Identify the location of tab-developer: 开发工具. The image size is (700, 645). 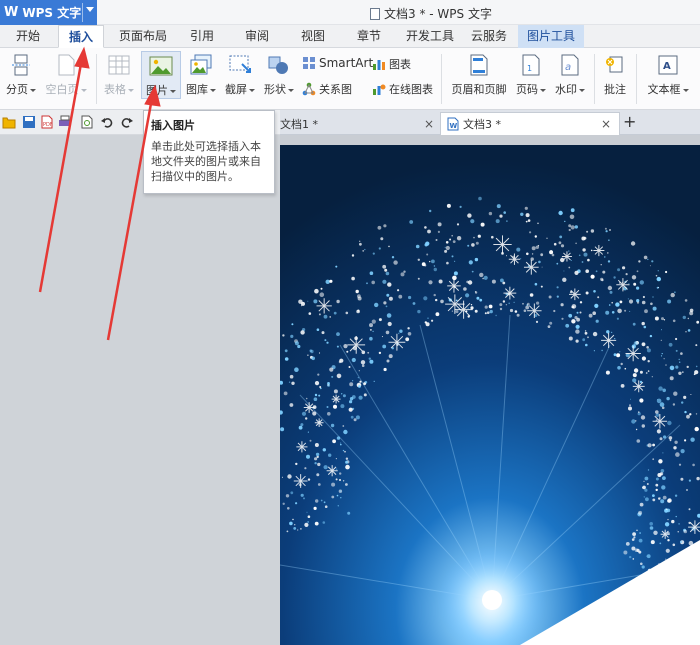
(430, 36).